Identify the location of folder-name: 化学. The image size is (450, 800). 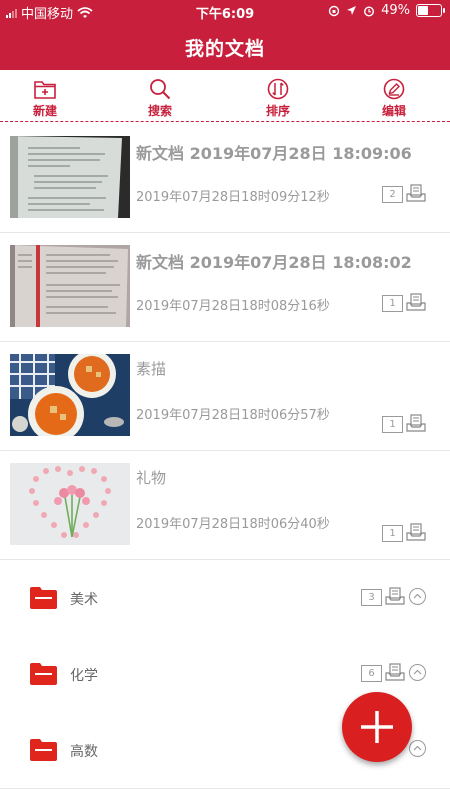
(84, 676).